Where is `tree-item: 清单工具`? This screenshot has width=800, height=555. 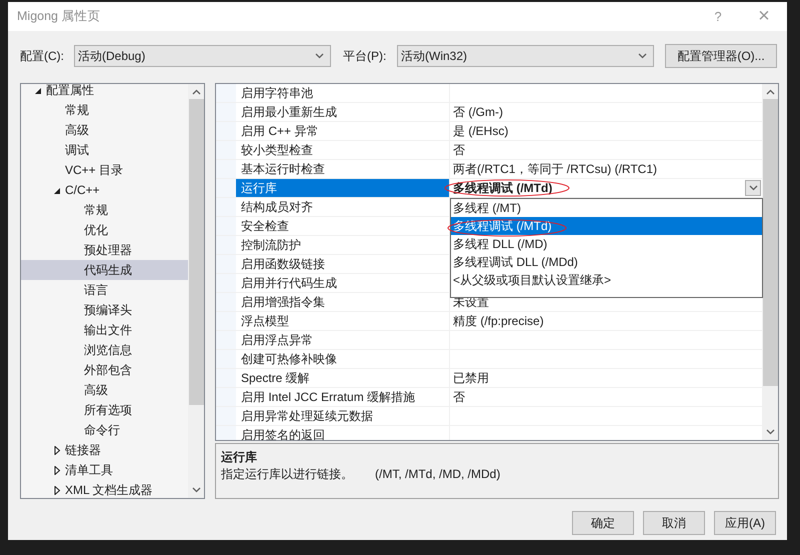
tree-item: 清单工具 is located at coordinates (126, 470).